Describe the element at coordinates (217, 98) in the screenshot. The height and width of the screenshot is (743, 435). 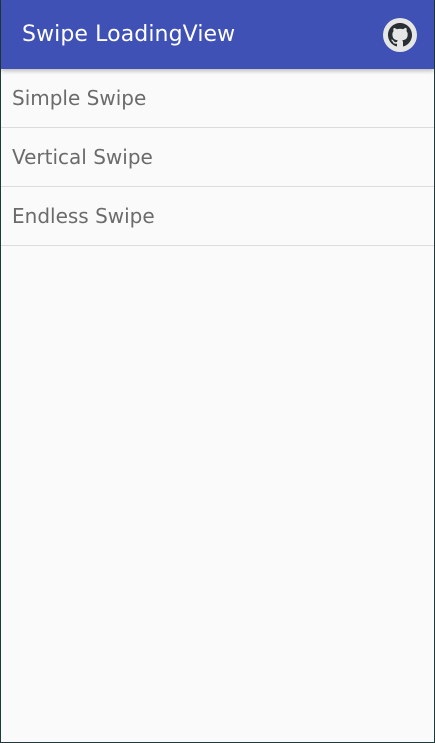
I see `list-item-simple-swipe: Simple Swipe` at that location.